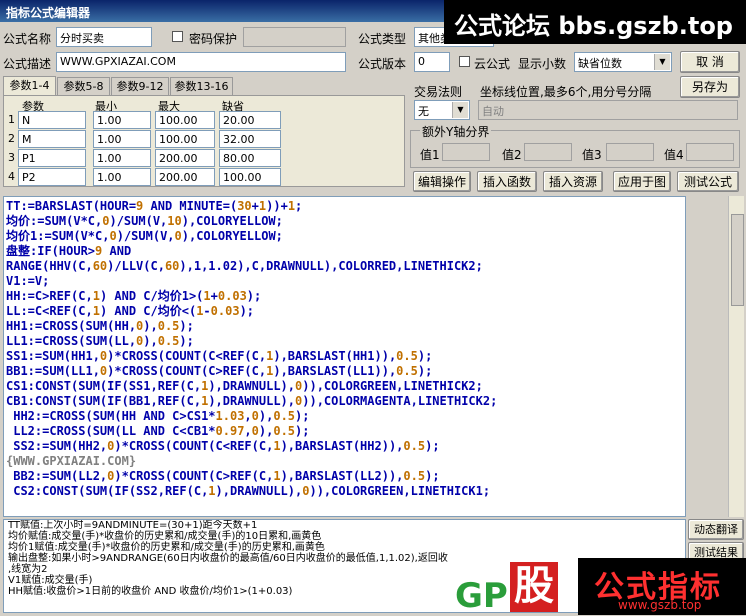 The height and width of the screenshot is (616, 746). I want to click on code-line: LL1:=CROSS(SUM(LL,0),0.5);, so click(344, 341).